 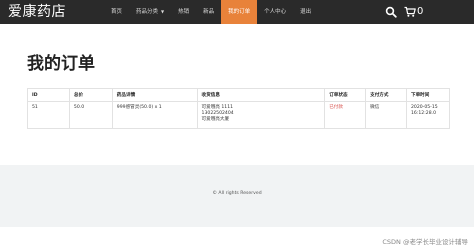 I want to click on column-header-time: 下单时间, so click(x=428, y=95).